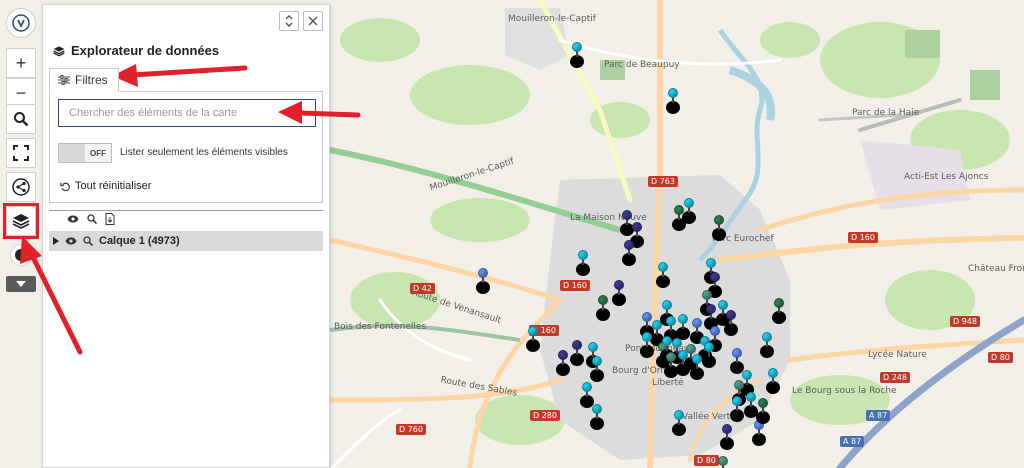 The width and height of the screenshot is (1024, 468). I want to click on map-label: Lycée Nature, so click(897, 355).